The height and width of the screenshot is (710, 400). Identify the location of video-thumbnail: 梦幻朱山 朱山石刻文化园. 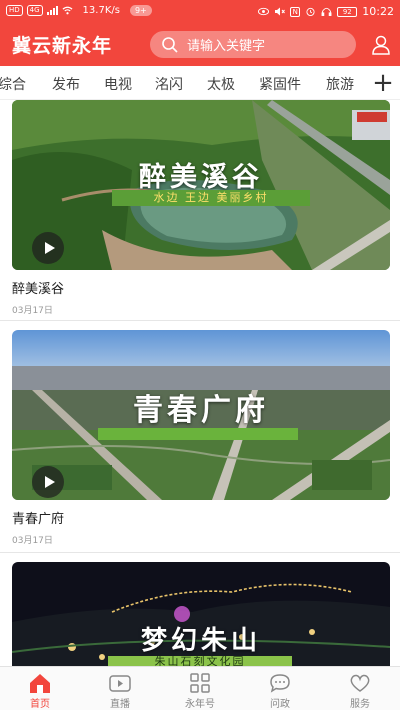
(201, 614).